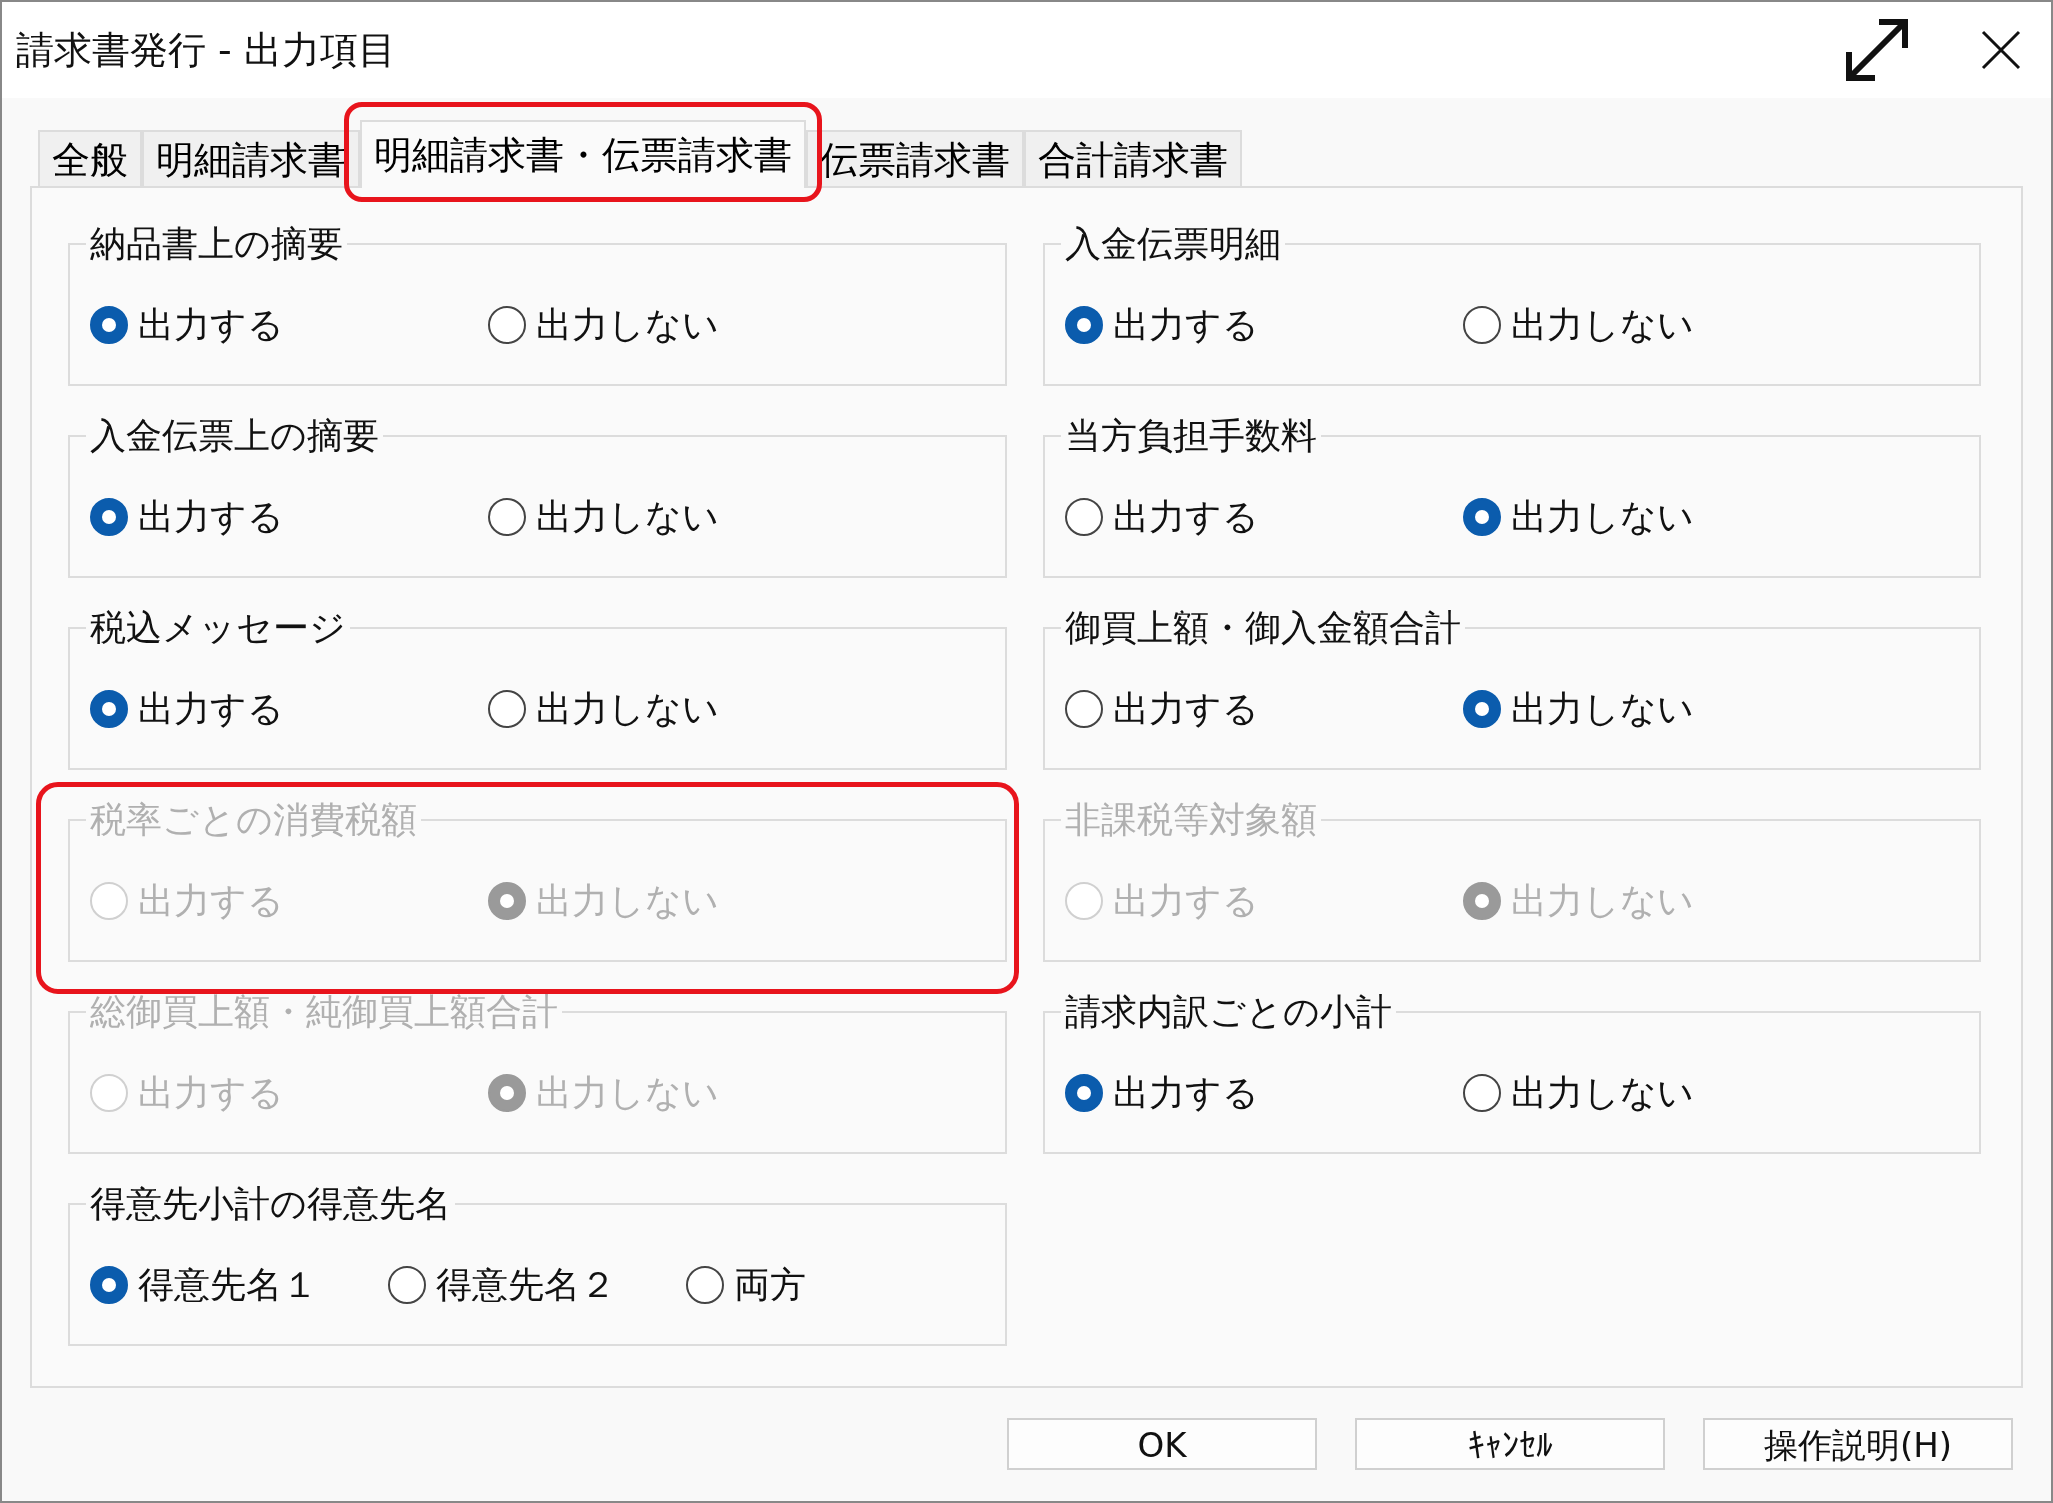 The width and height of the screenshot is (2053, 1503). Describe the element at coordinates (270, 1204) in the screenshot. I see `group-label: 得意先小計の得意先名` at that location.